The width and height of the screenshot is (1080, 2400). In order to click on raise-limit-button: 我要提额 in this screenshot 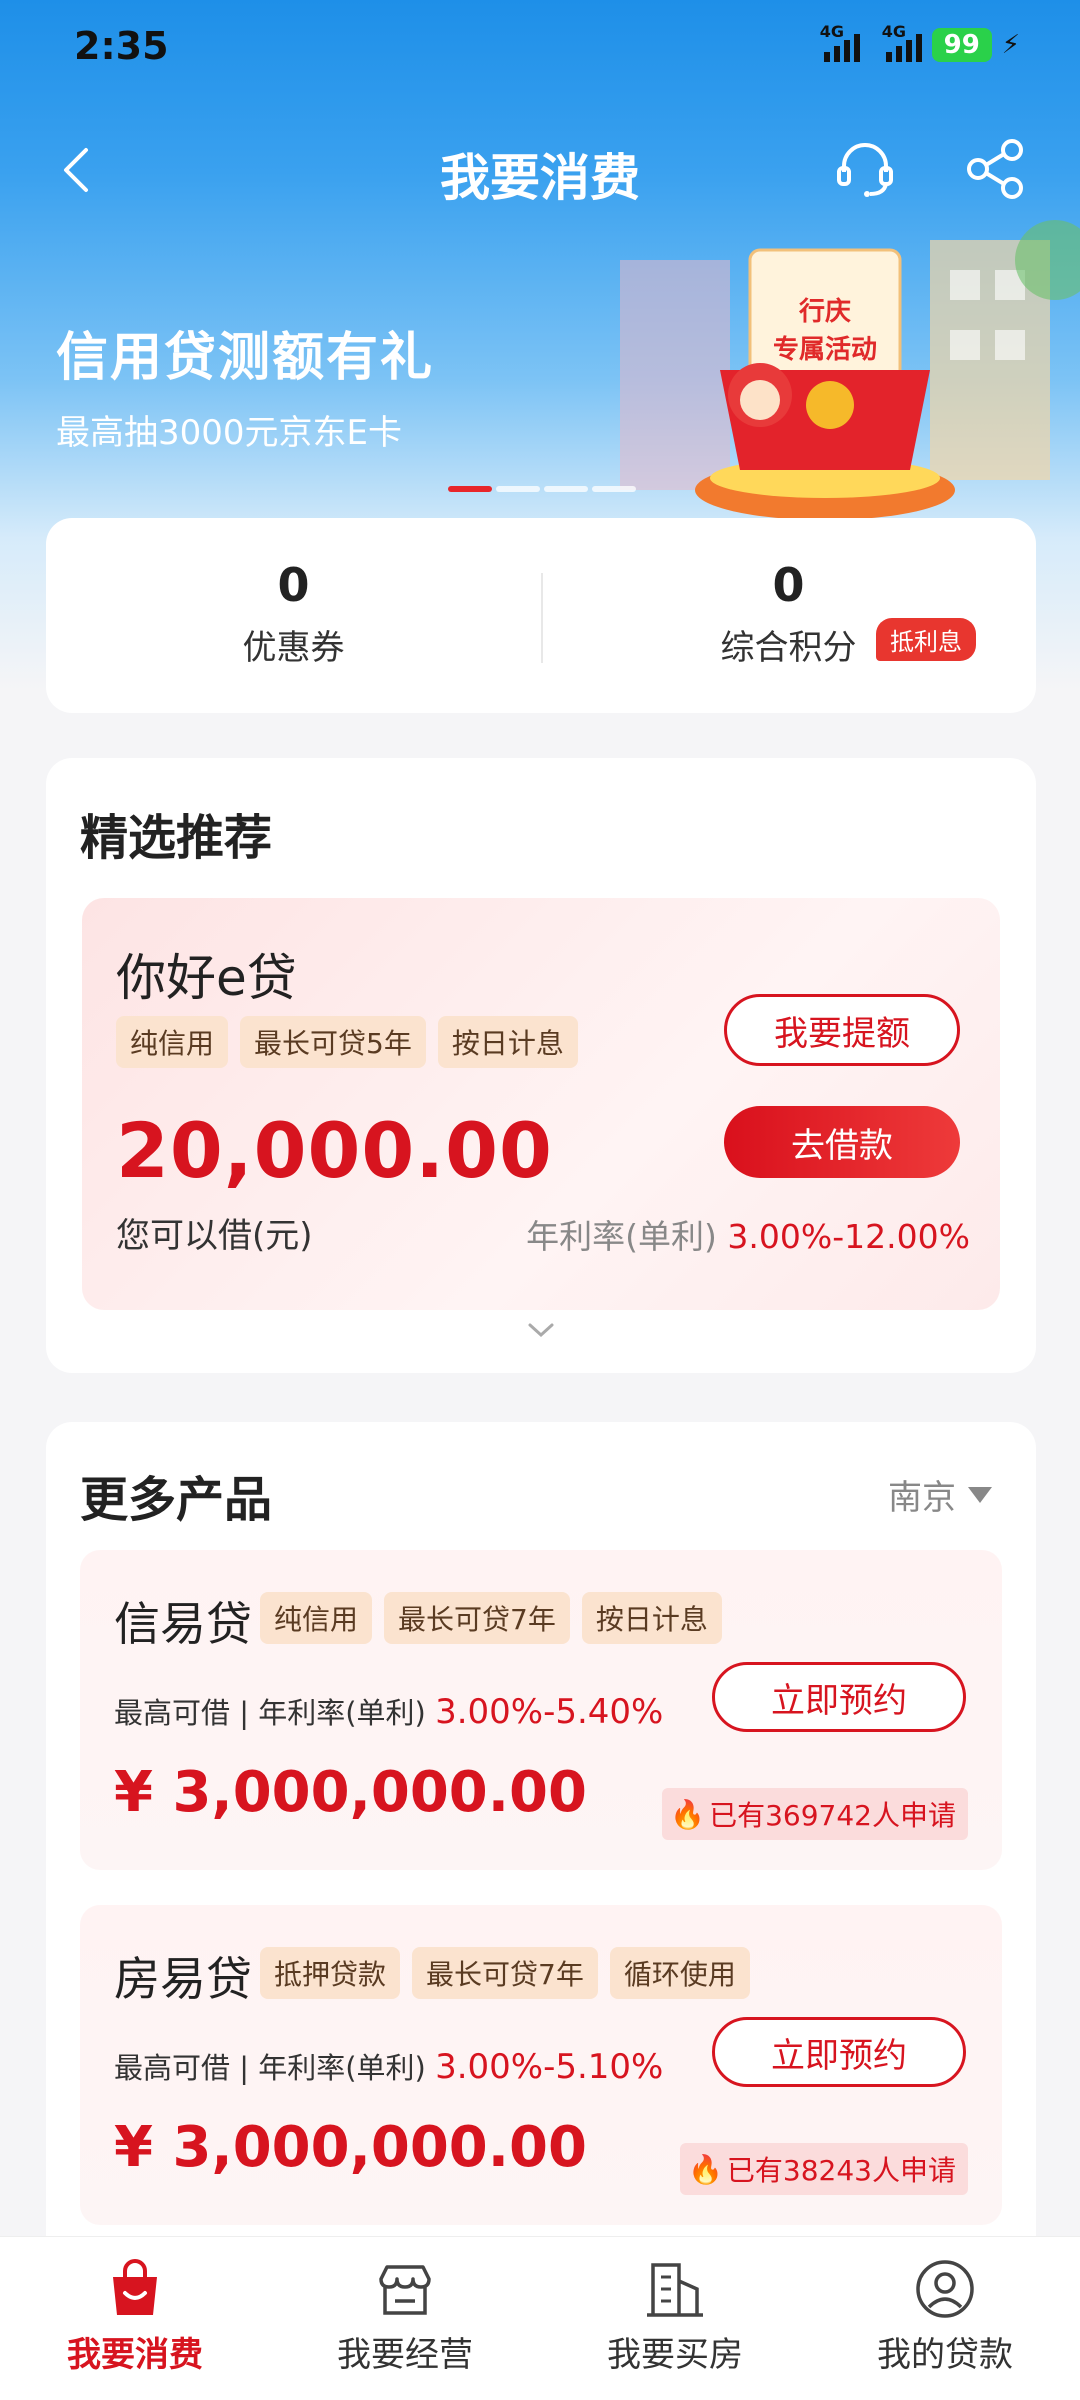, I will do `click(842, 1030)`.